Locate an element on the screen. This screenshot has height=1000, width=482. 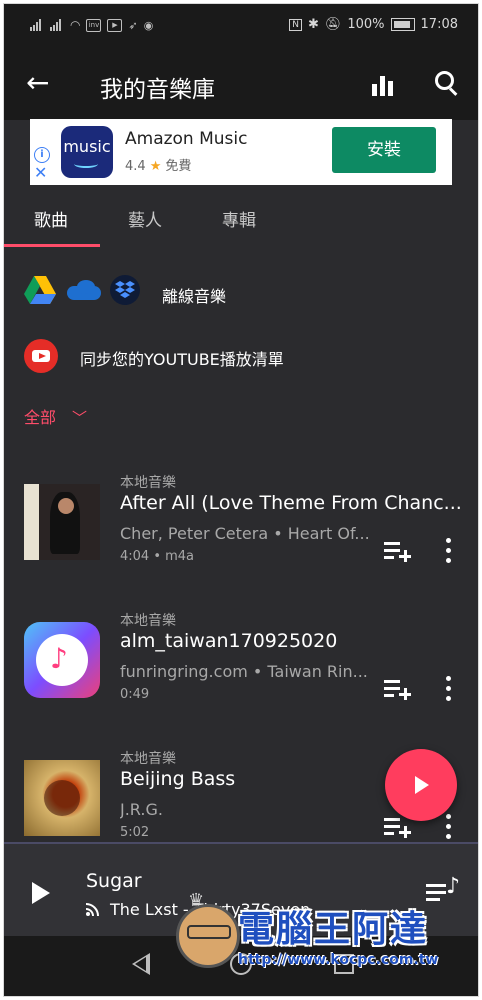
wifi-icon: ◠ is located at coordinates (75, 25).